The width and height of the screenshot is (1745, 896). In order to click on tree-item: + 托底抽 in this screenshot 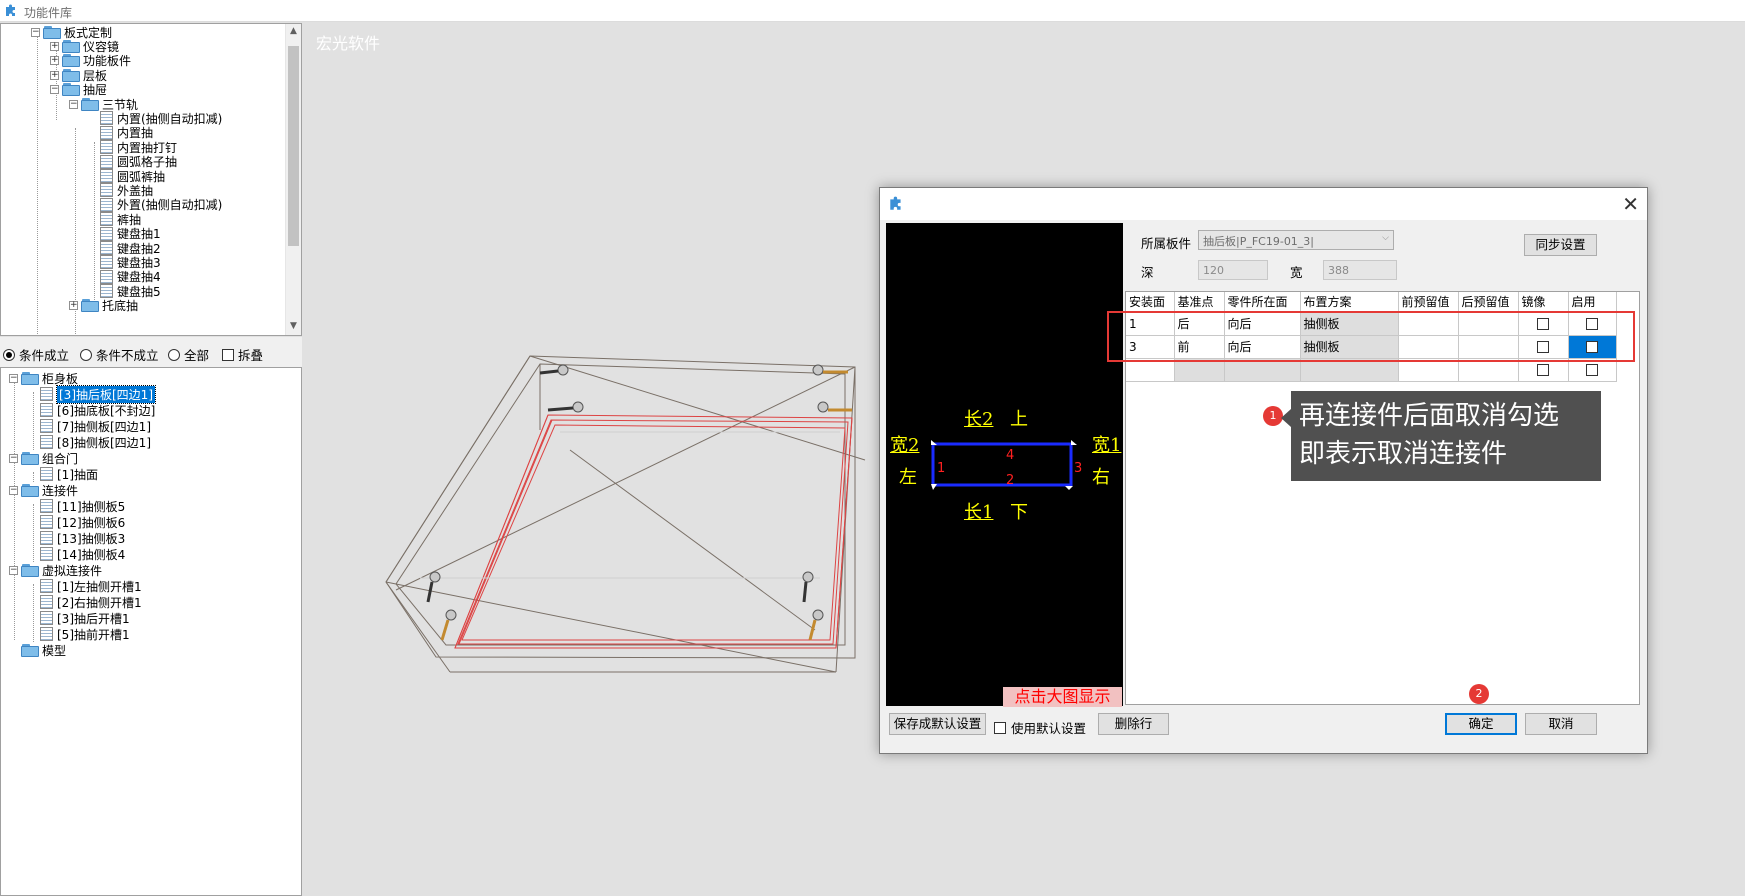, I will do `click(103, 306)`.